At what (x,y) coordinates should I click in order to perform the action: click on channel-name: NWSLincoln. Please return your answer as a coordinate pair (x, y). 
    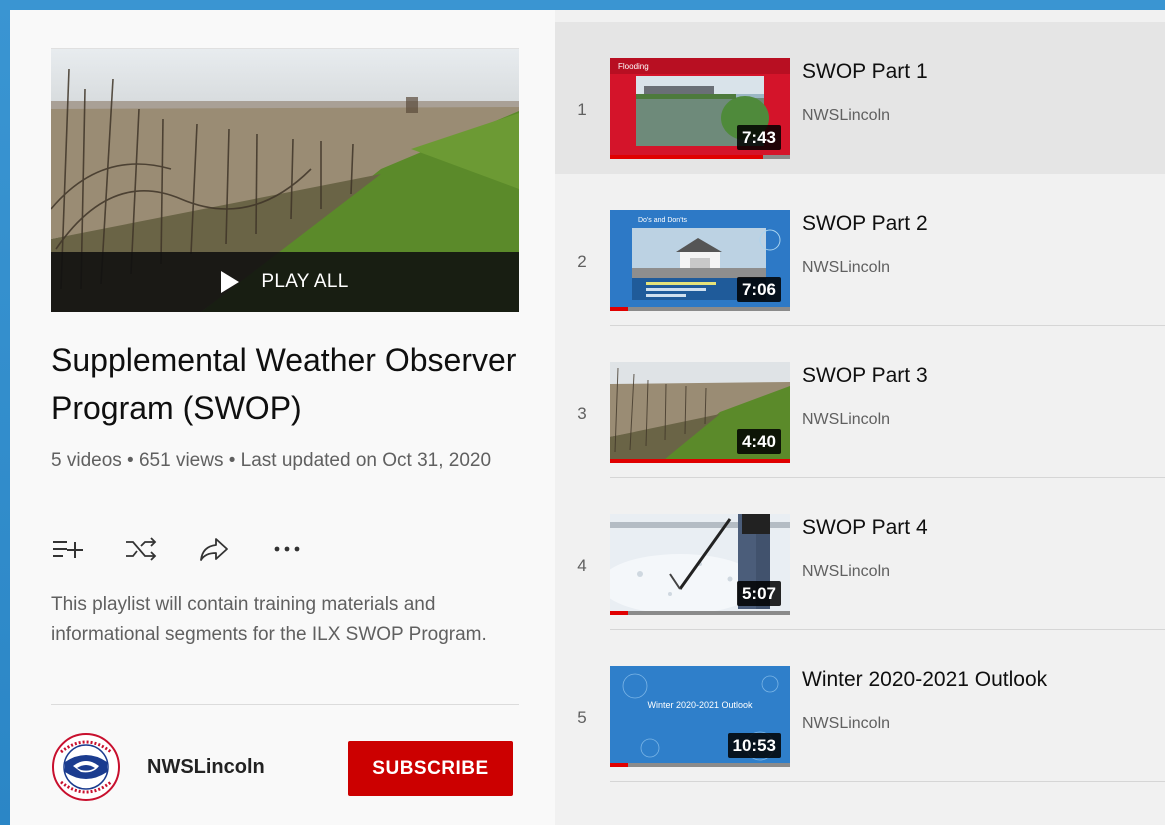
    Looking at the image, I should click on (206, 767).